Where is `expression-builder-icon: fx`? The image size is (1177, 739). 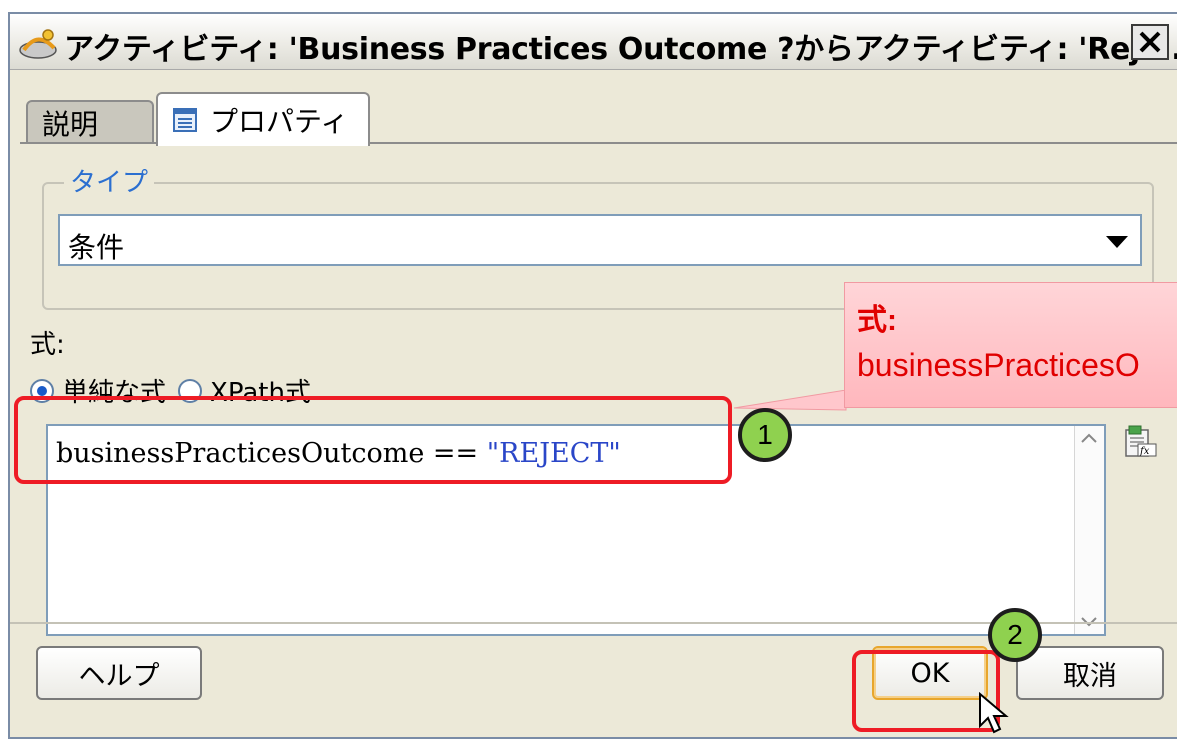 expression-builder-icon: fx is located at coordinates (1141, 441).